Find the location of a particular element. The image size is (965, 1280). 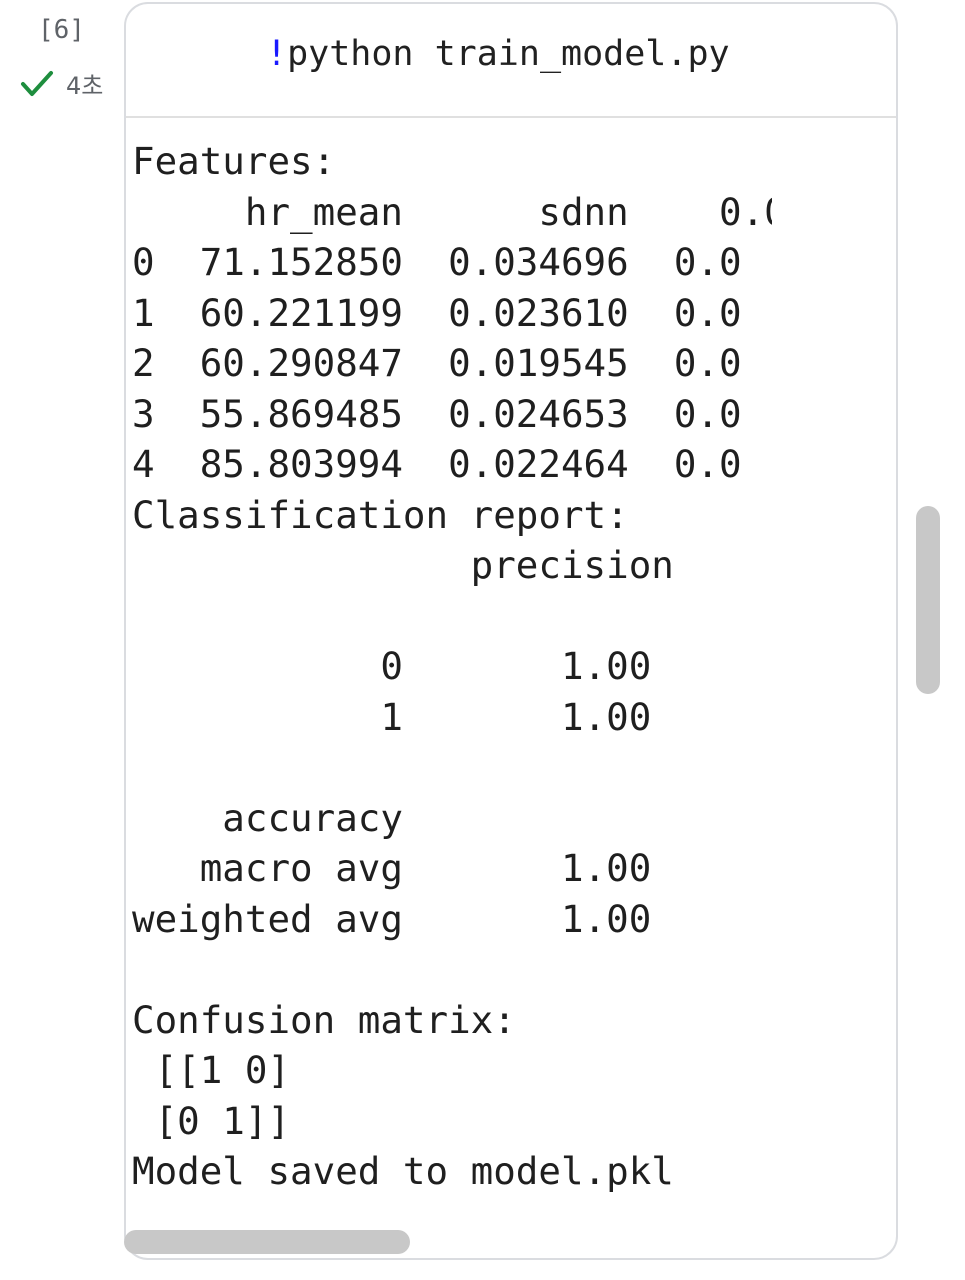

execution-status: 4초 is located at coordinates (61, 83).